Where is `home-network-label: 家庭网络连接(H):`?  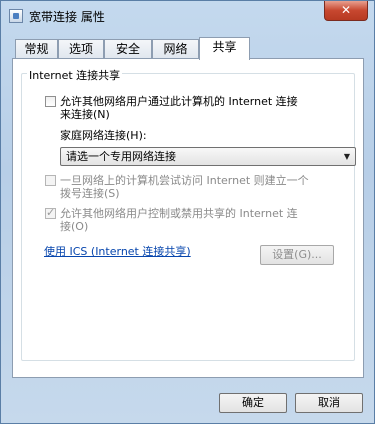 home-network-label: 家庭网络连接(H): is located at coordinates (103, 135).